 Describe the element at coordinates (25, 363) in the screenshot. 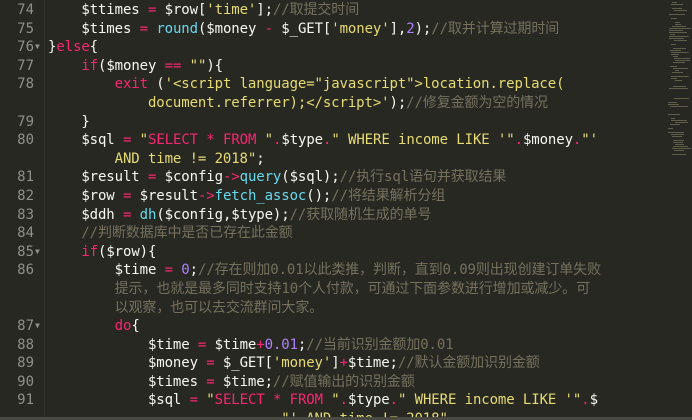

I see `line-number: 89` at that location.